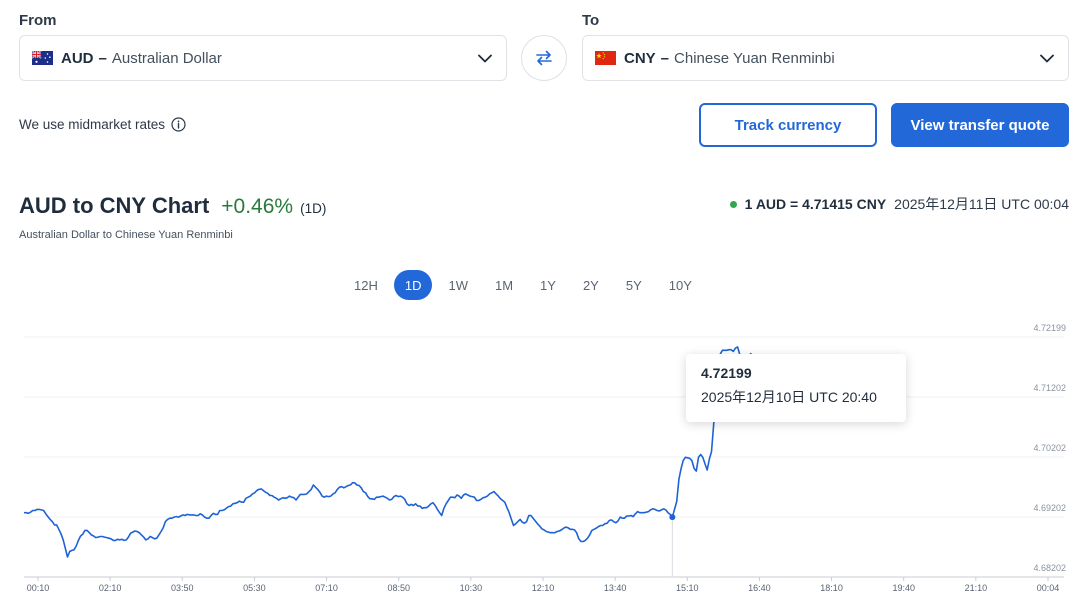  I want to click on to-currency-code: CNY, so click(640, 58).